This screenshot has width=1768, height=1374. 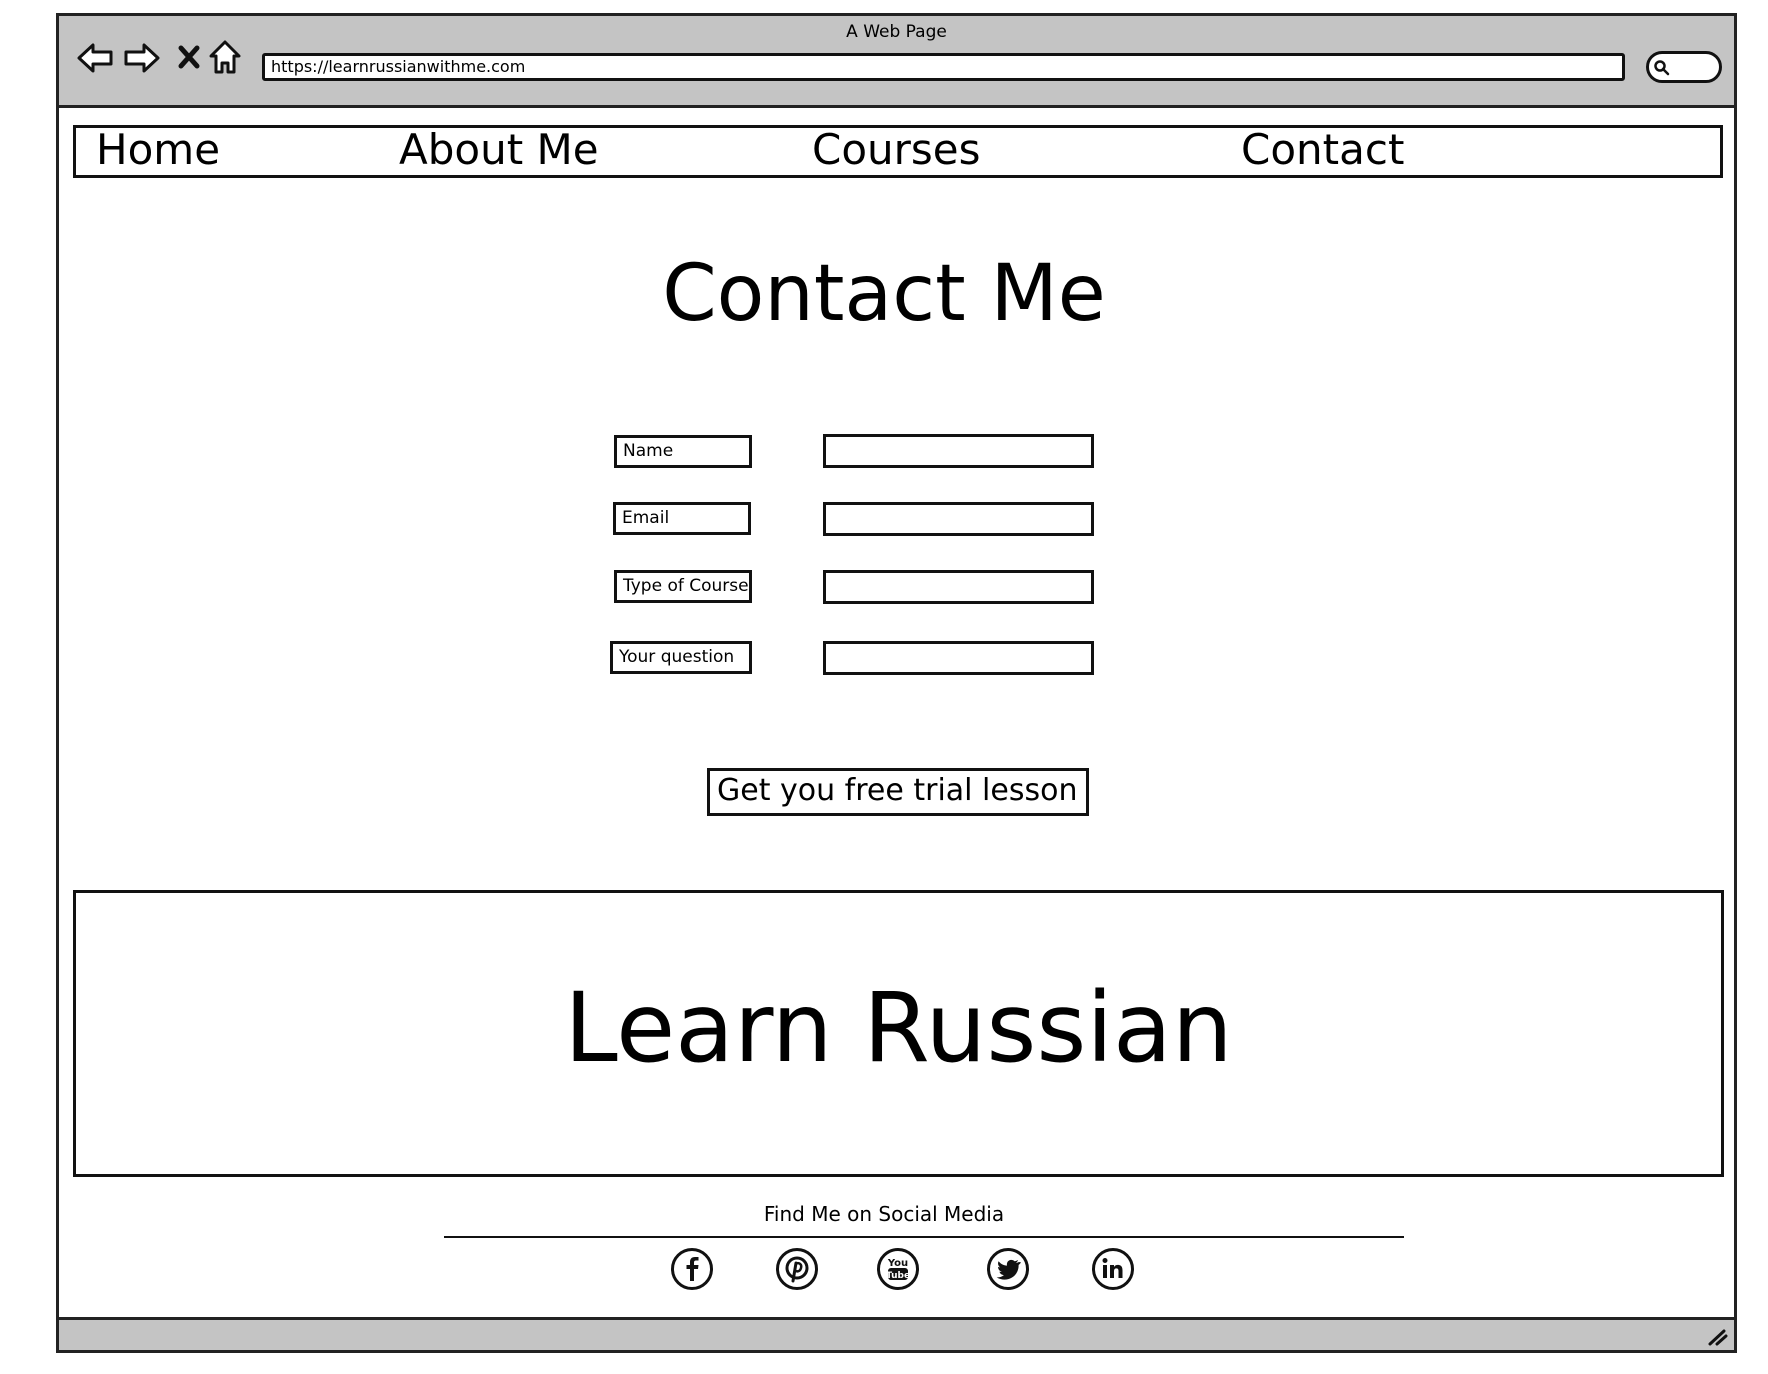 I want to click on course-type-field, so click(x=958, y=587).